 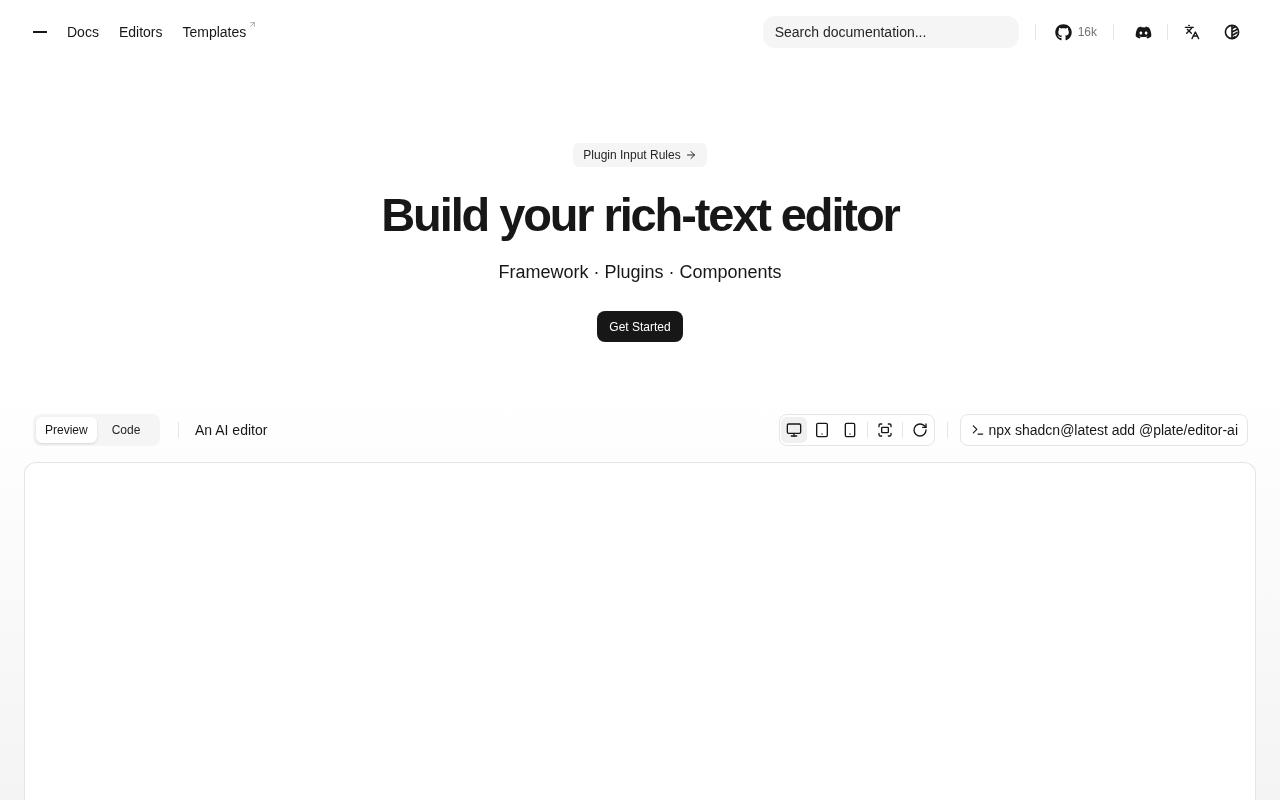 What do you see at coordinates (919, 430) in the screenshot?
I see `refresh-icon` at bounding box center [919, 430].